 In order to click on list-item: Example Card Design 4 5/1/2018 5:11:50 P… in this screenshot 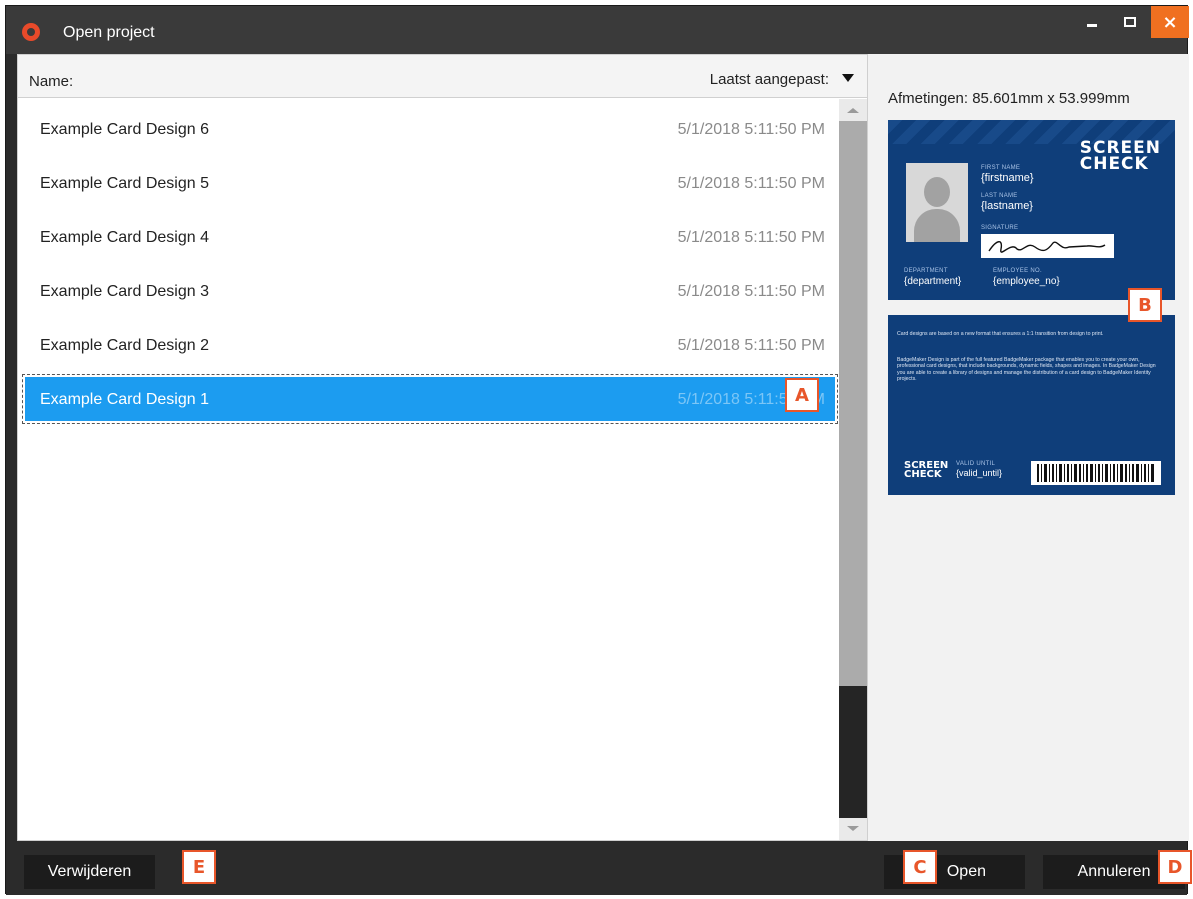, I will do `click(430, 237)`.